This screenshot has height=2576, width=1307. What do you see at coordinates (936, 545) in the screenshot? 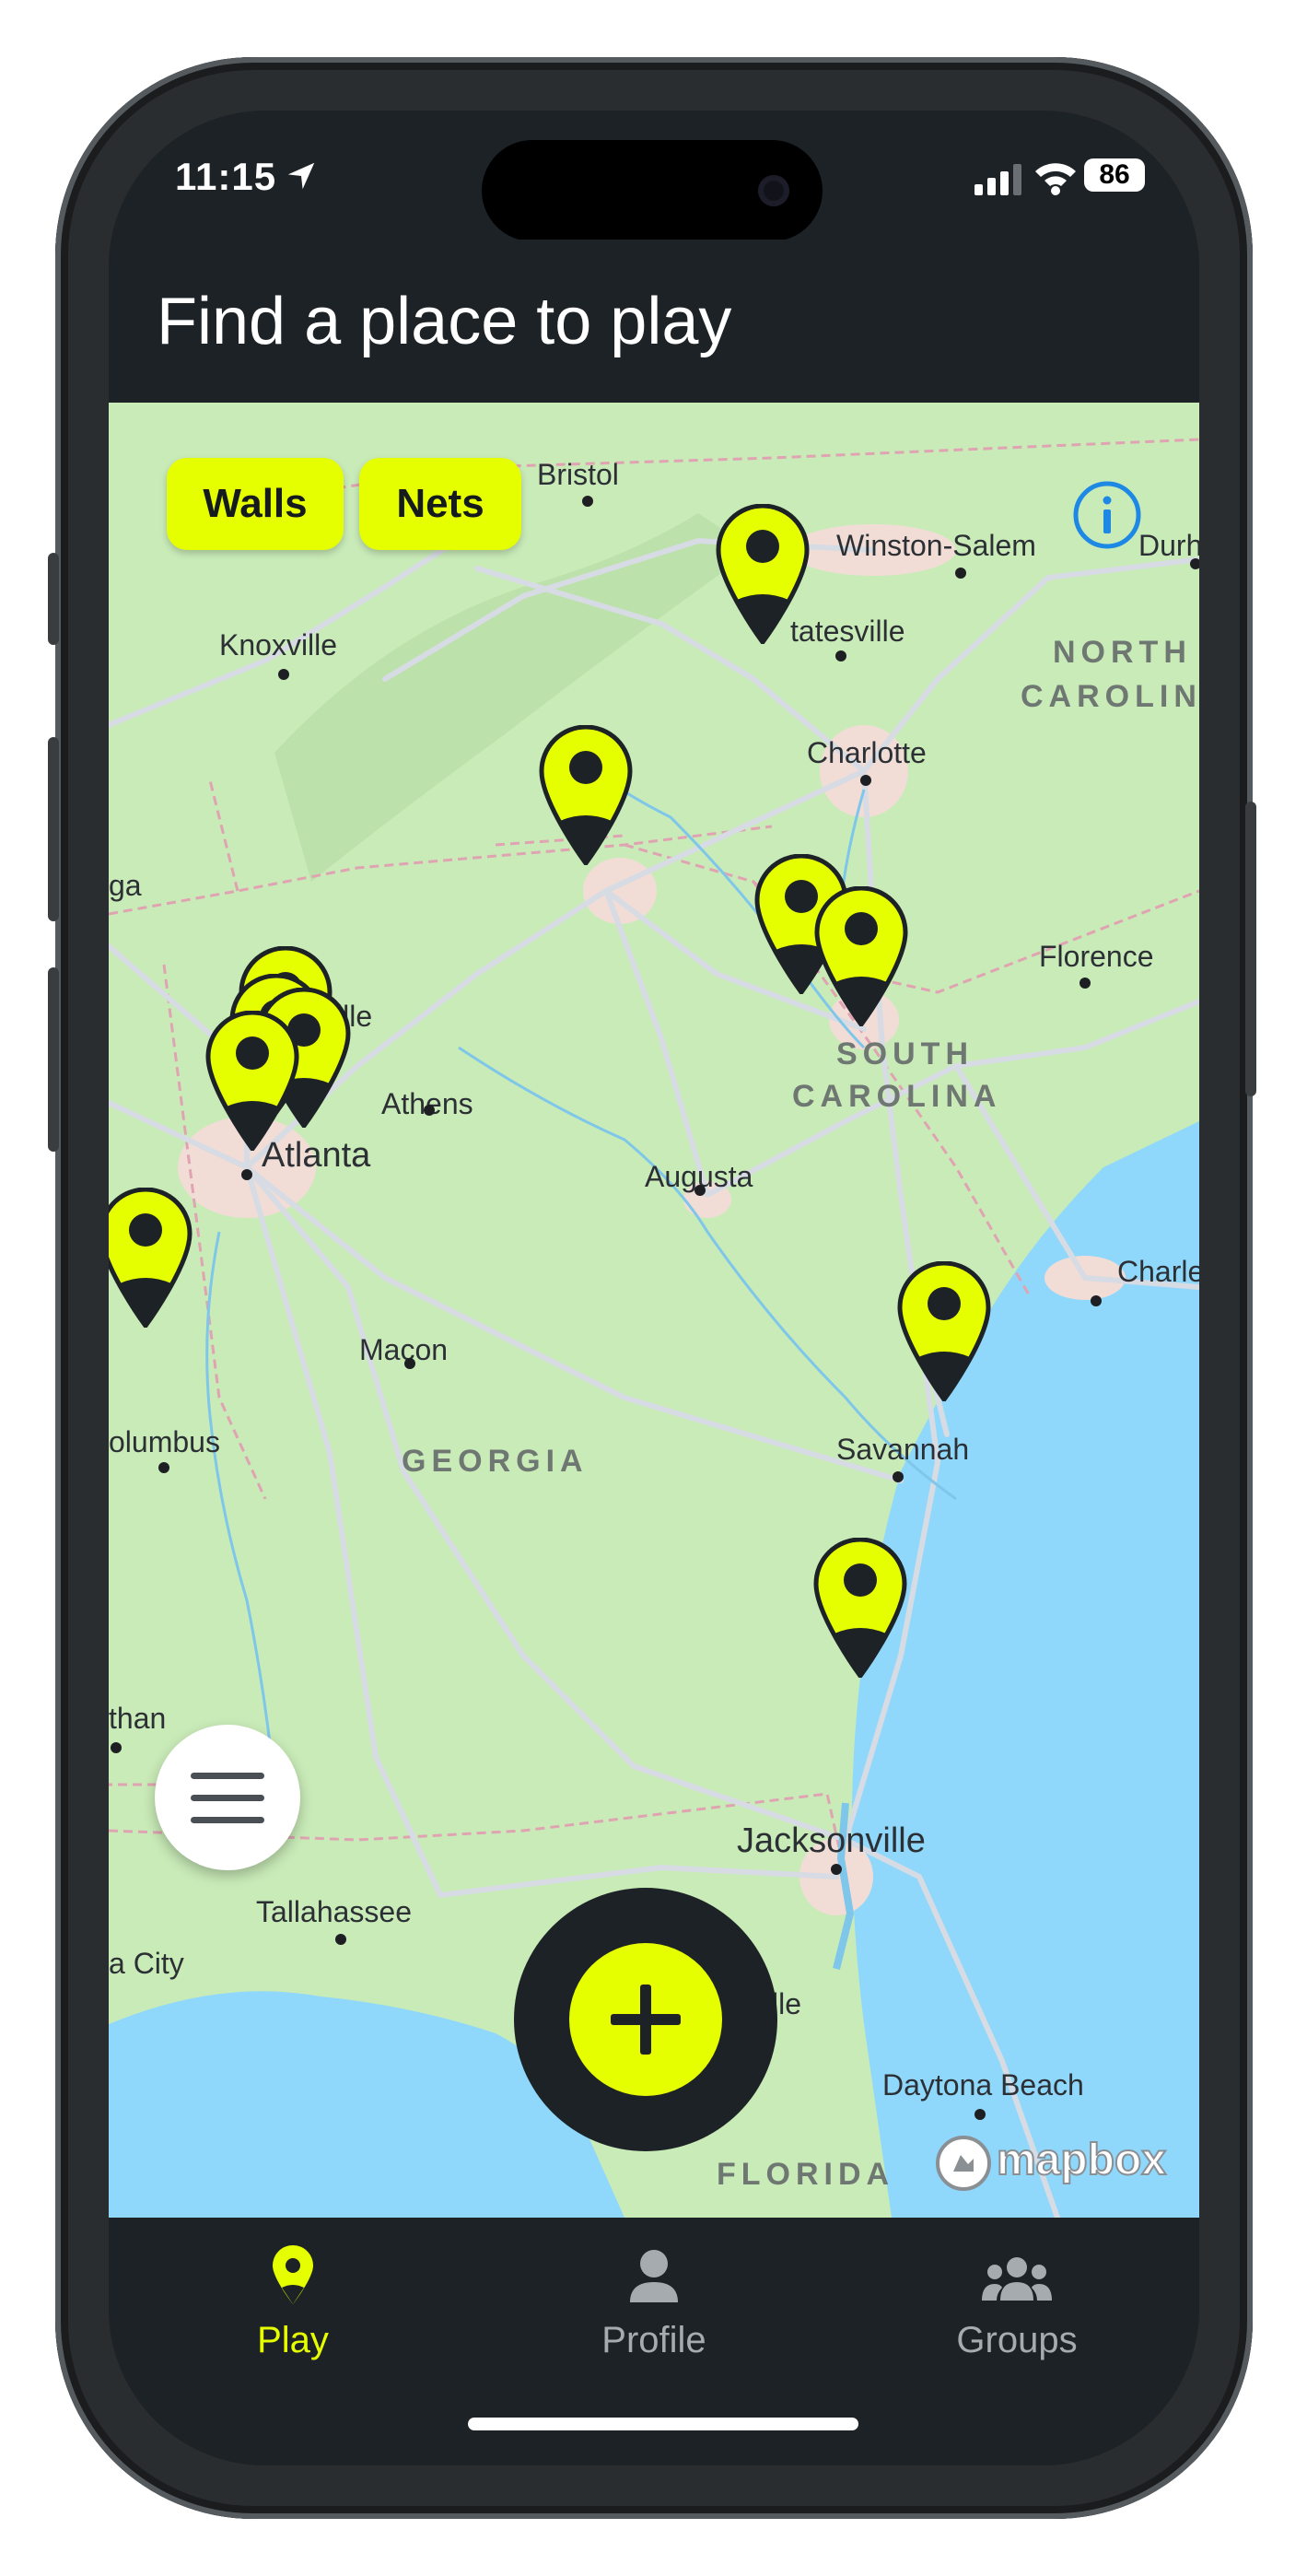
I see `city-label: Winston-Salem` at bounding box center [936, 545].